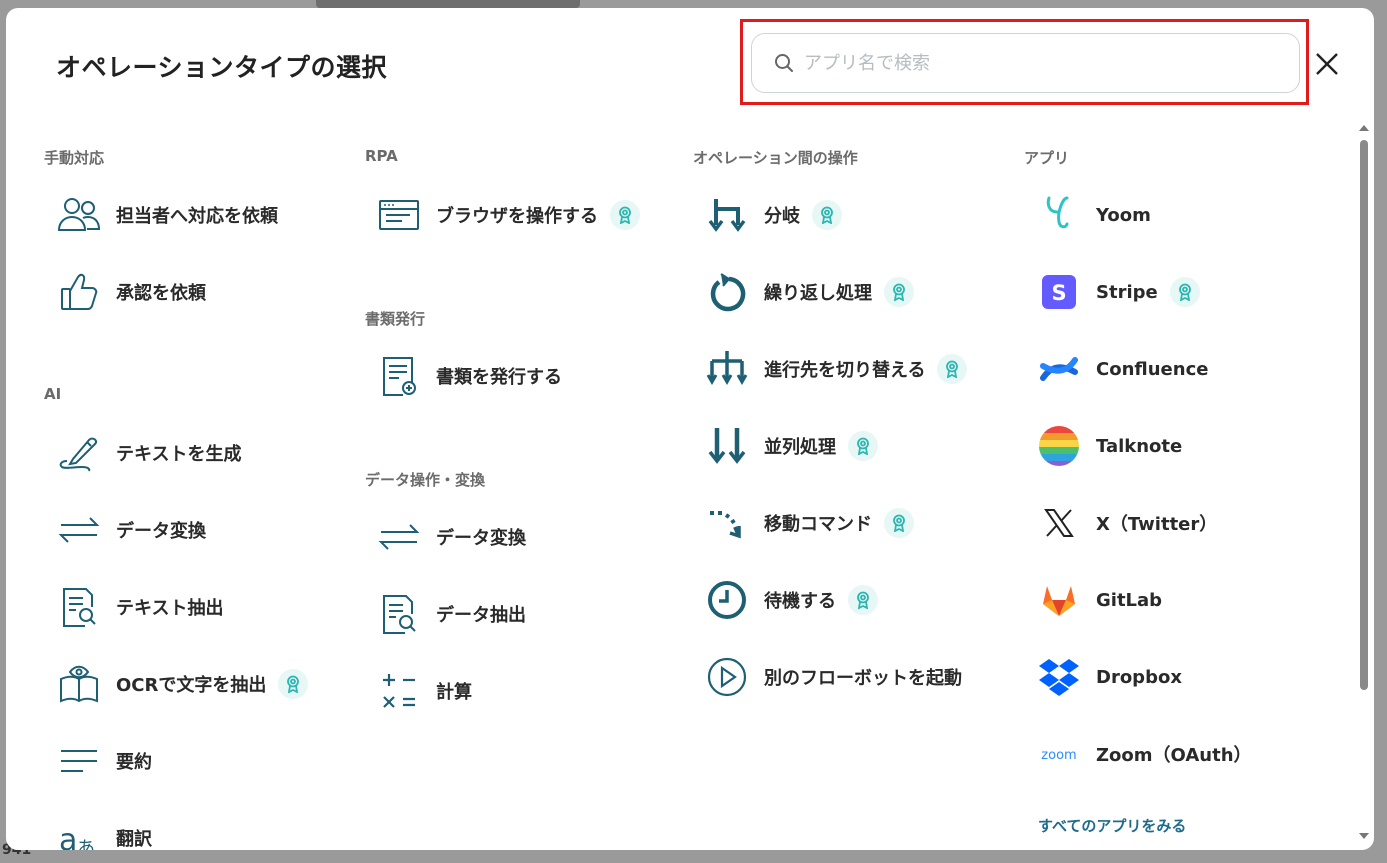  Describe the element at coordinates (134, 839) in the screenshot. I see `op-item-label: 翻訳` at that location.